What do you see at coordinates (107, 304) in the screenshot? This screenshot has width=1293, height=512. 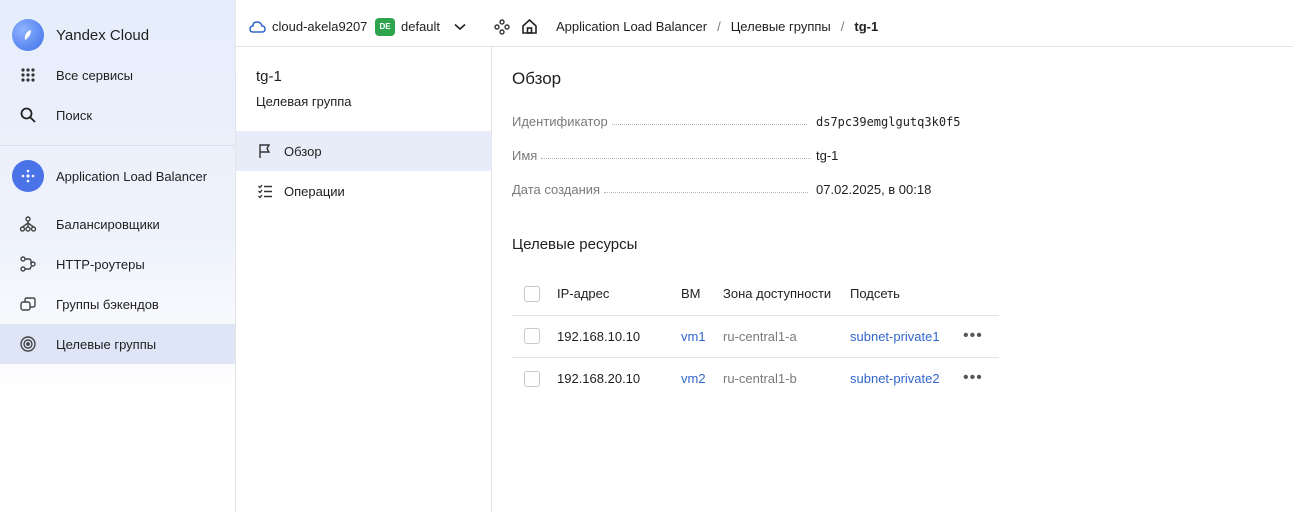 I see `nav-item-label: Группы бэкендов` at bounding box center [107, 304].